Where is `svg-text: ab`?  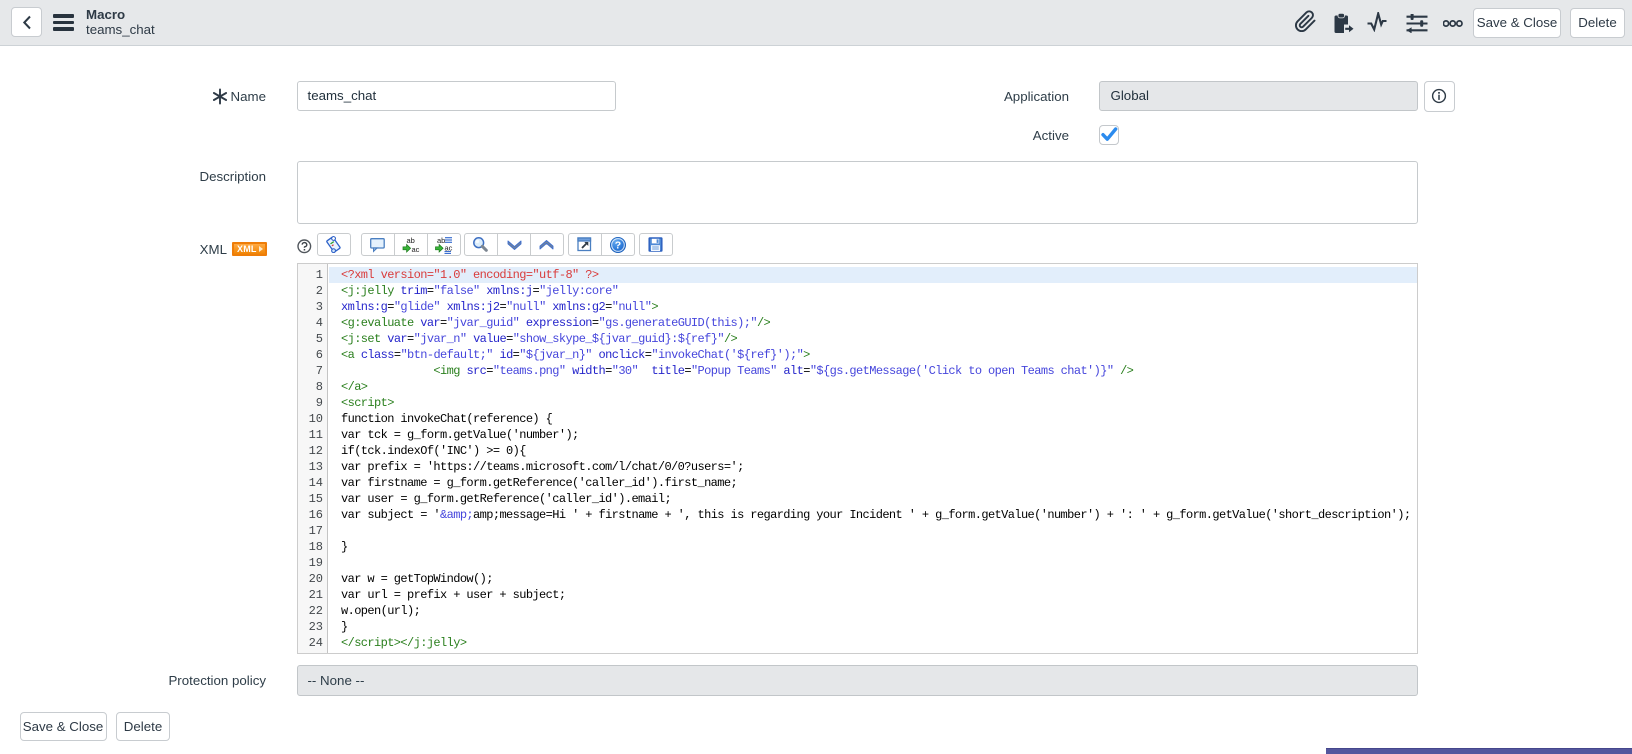
svg-text: ab is located at coordinates (411, 240).